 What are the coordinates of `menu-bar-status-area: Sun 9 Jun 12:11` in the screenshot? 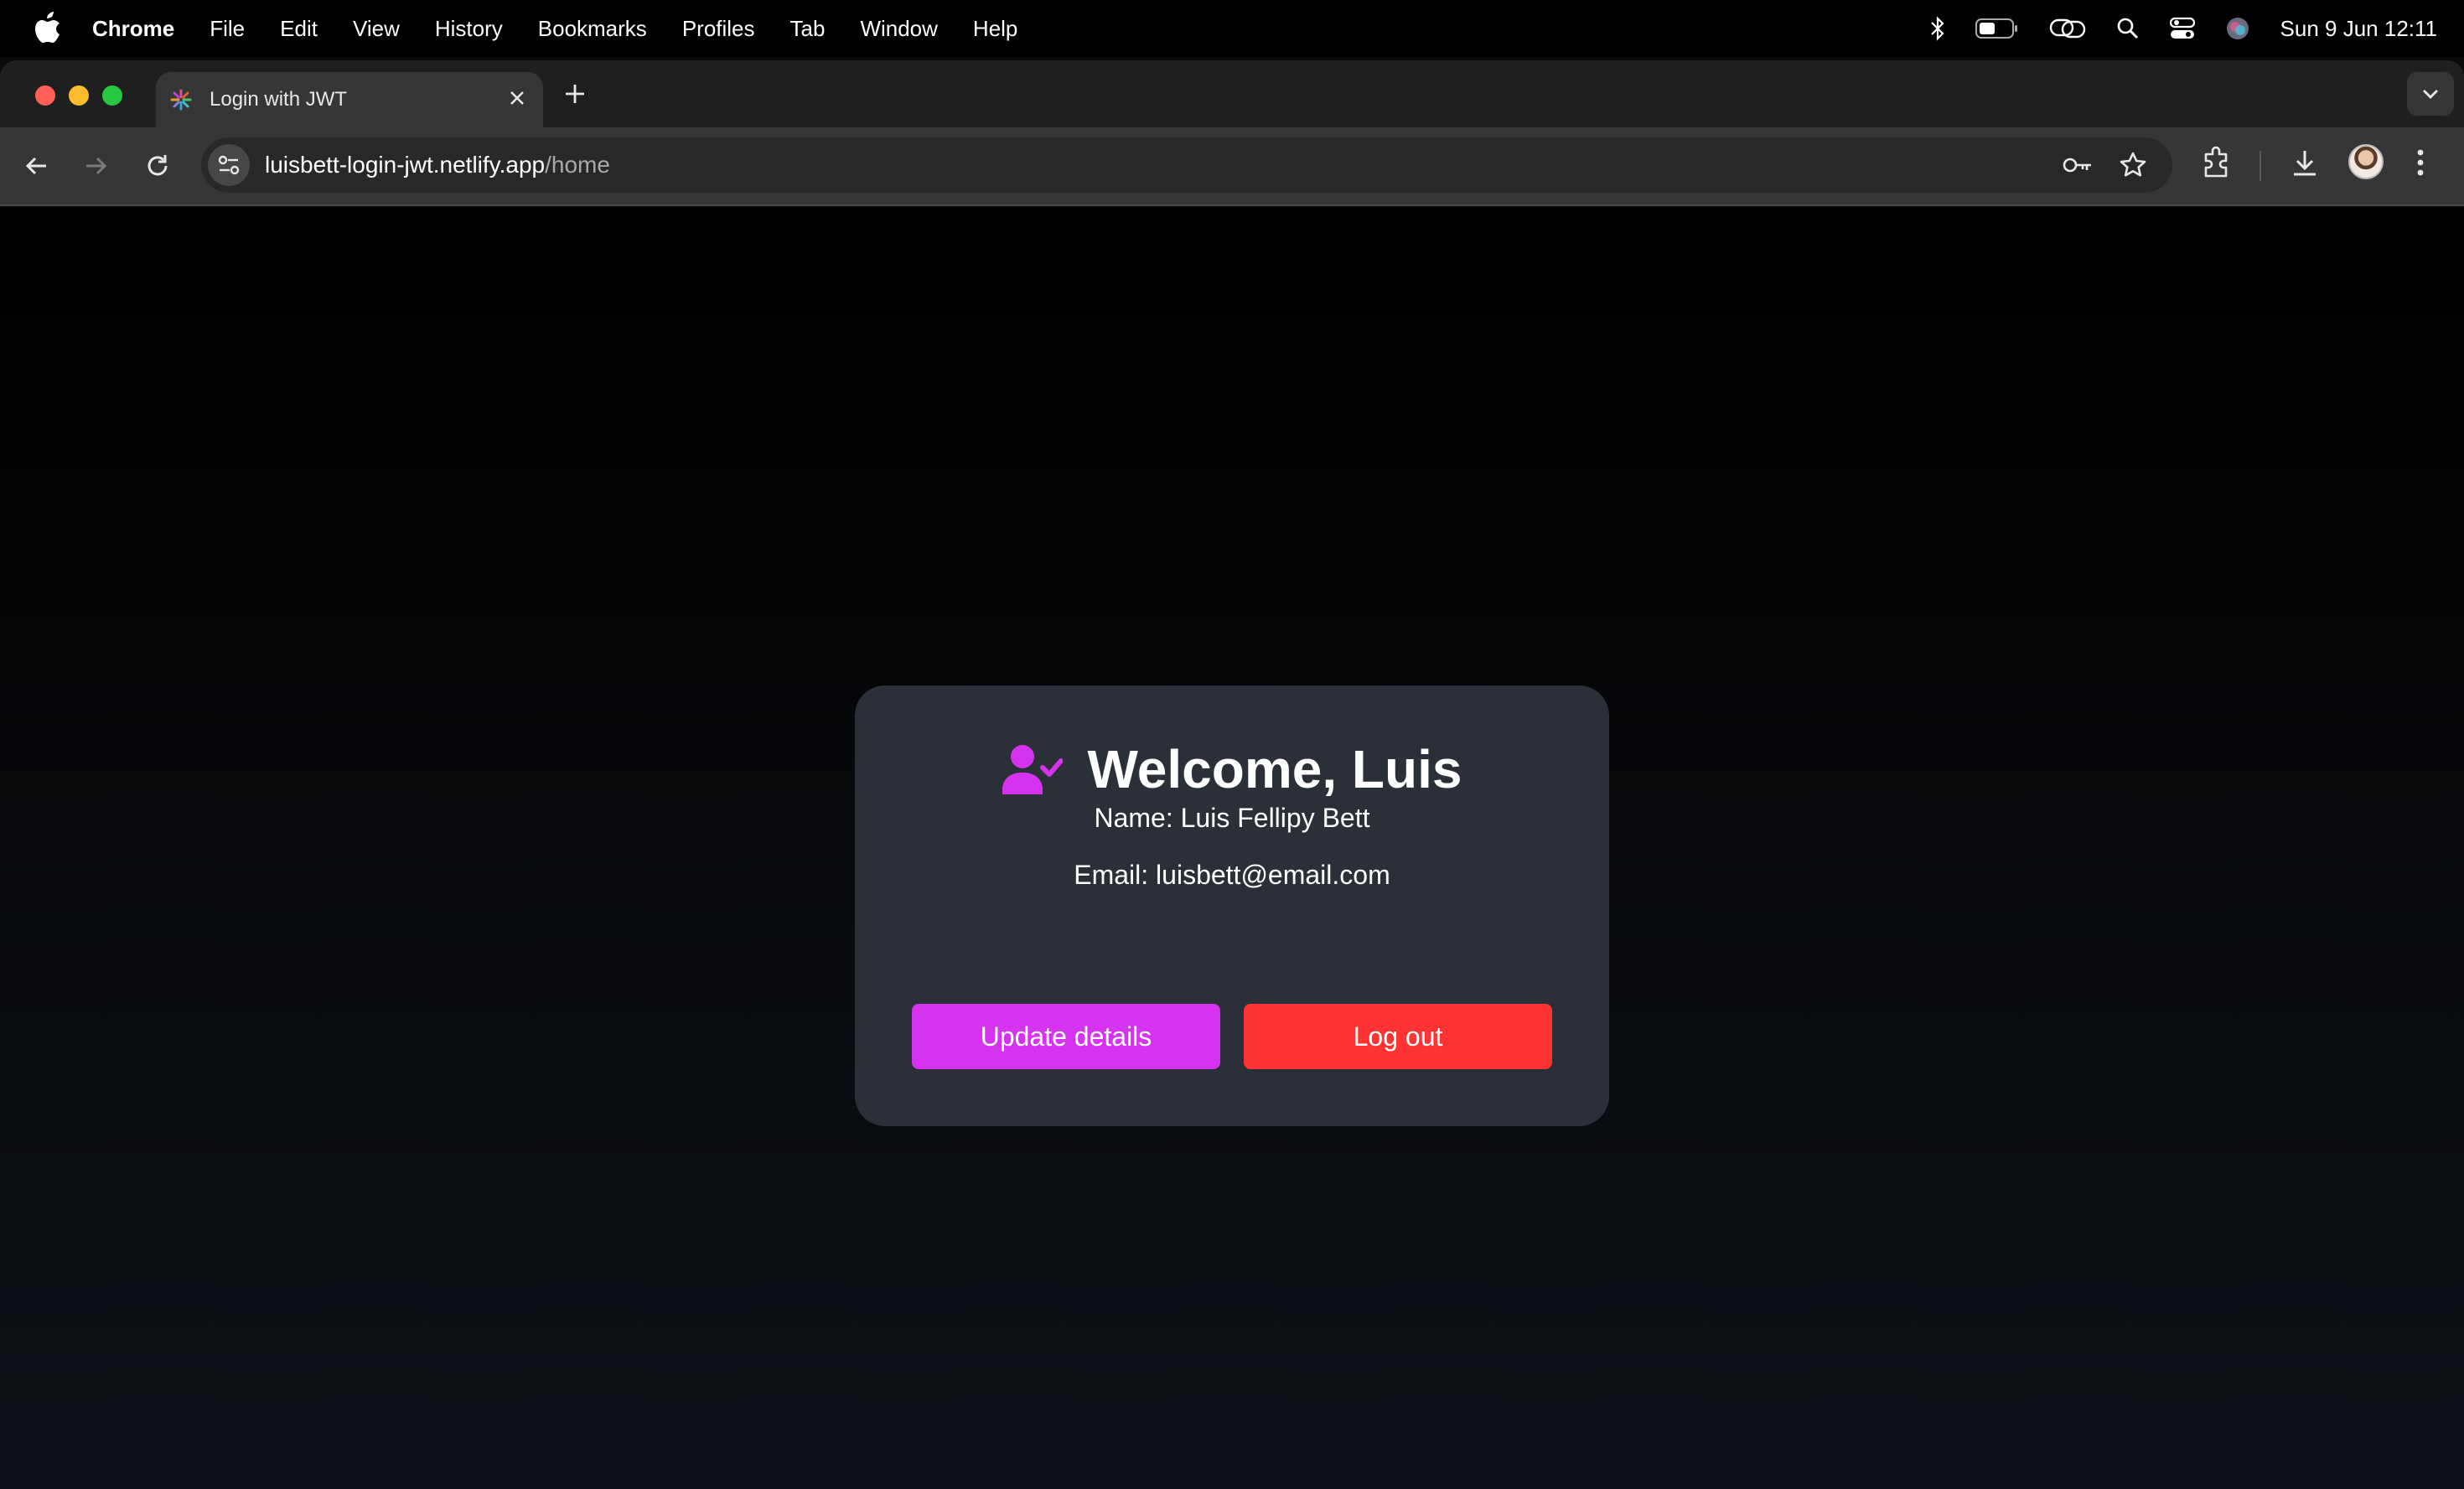 It's located at (2197, 28).